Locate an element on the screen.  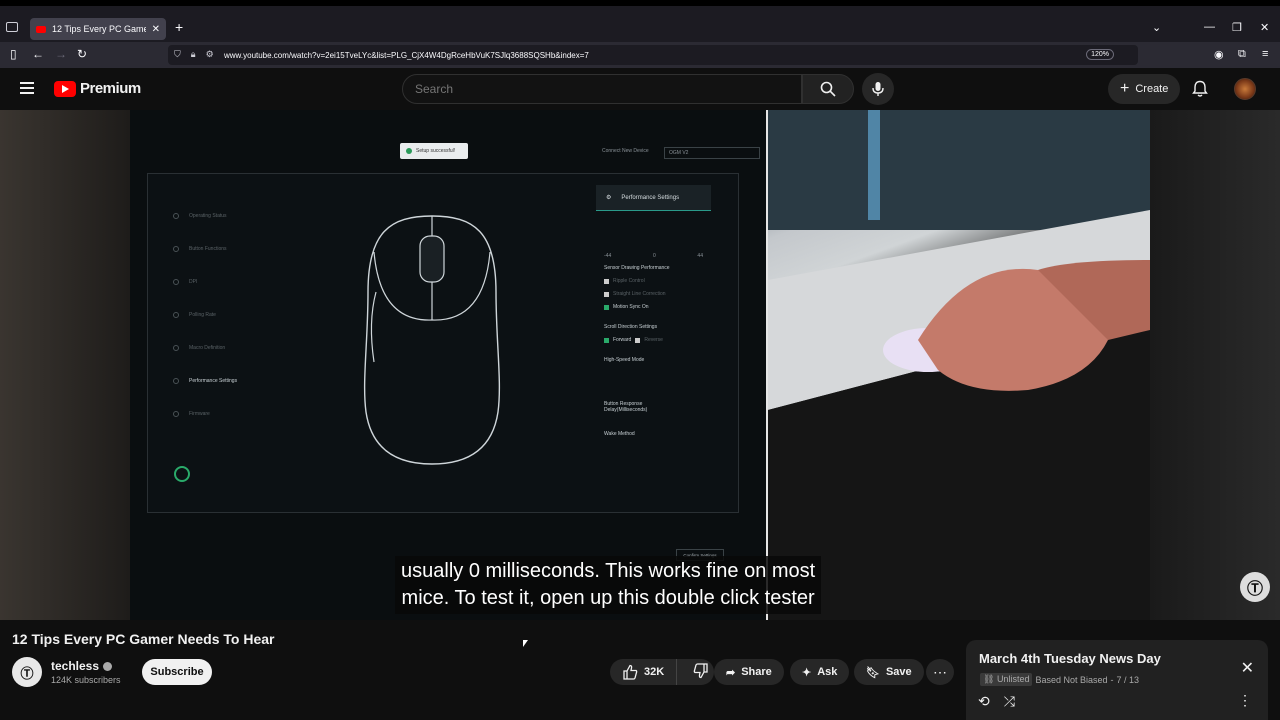
high-speed-label: High-Speed Mode is located at coordinates (624, 360).